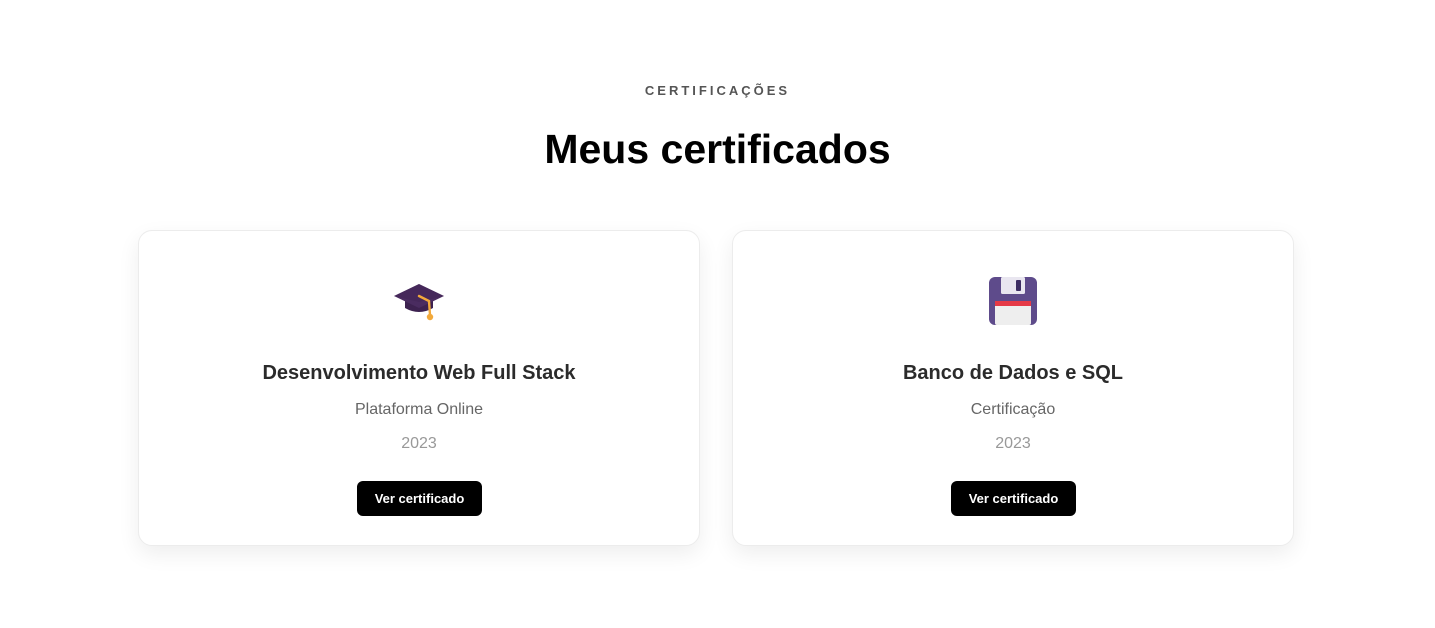 The width and height of the screenshot is (1435, 628). I want to click on floppy-disk-icon, so click(1013, 301).